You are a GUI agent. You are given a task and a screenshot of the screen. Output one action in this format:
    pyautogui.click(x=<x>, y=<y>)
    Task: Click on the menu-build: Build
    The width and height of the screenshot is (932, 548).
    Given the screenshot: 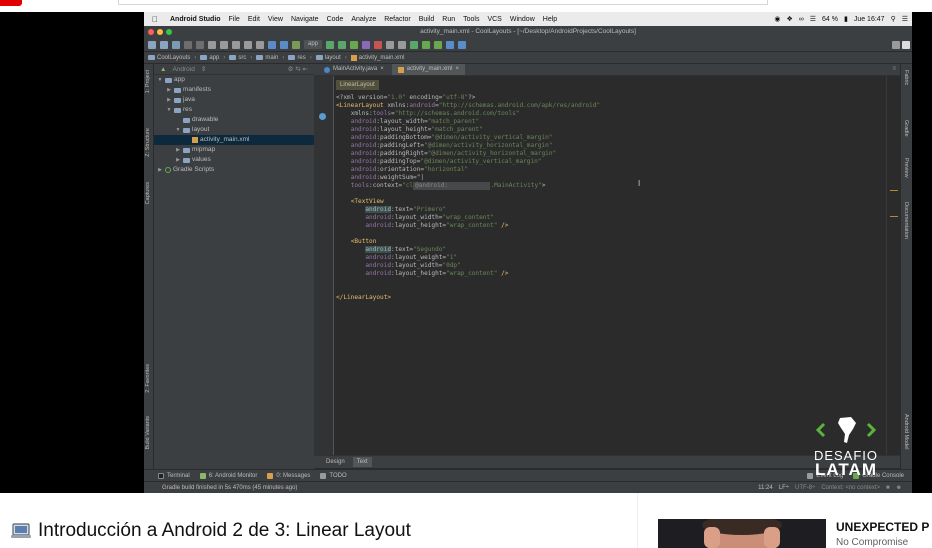 What is the action you would take?
    pyautogui.click(x=426, y=19)
    